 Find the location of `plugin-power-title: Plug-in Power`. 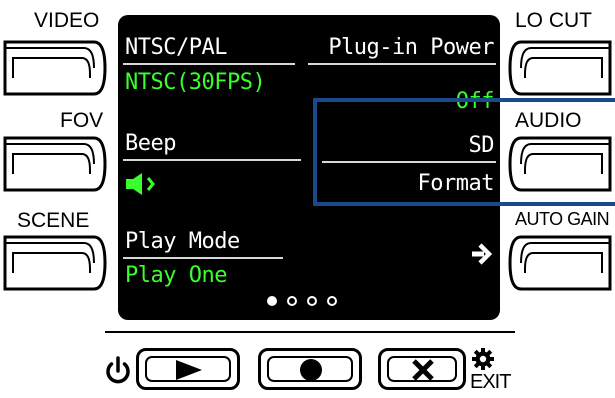

plugin-power-title: Plug-in Power is located at coordinates (411, 47).